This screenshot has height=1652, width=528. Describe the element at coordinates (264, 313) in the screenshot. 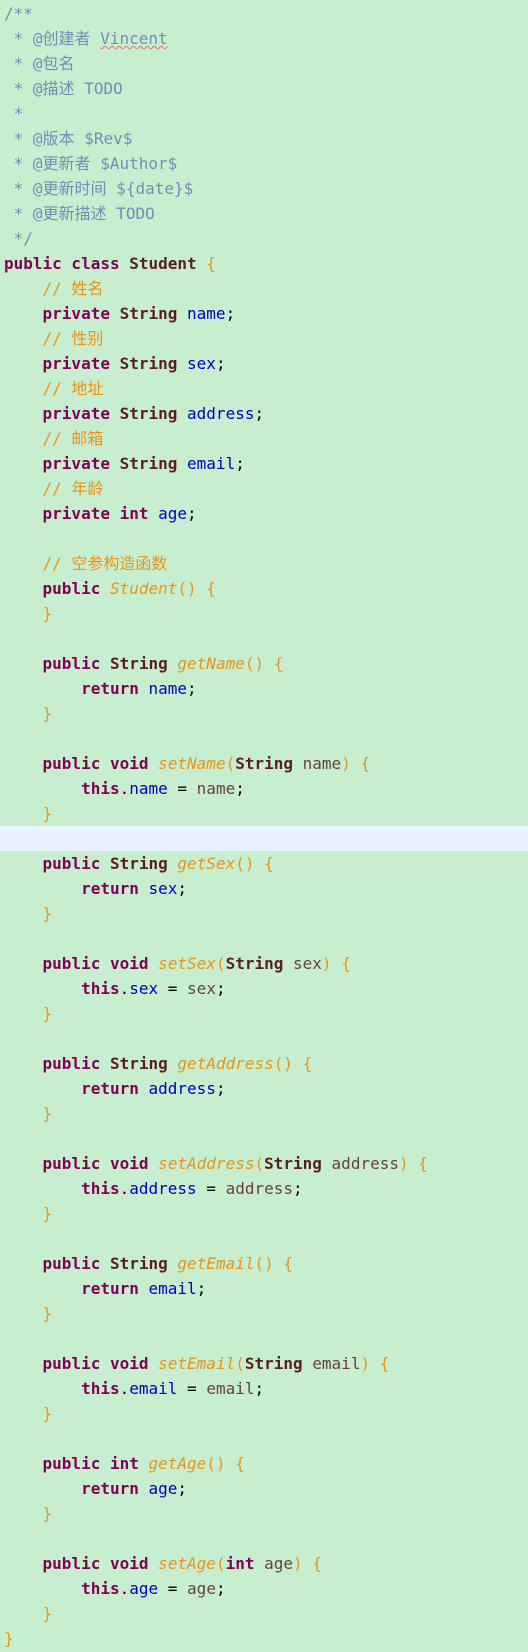

I see `code-line: private String name;` at that location.